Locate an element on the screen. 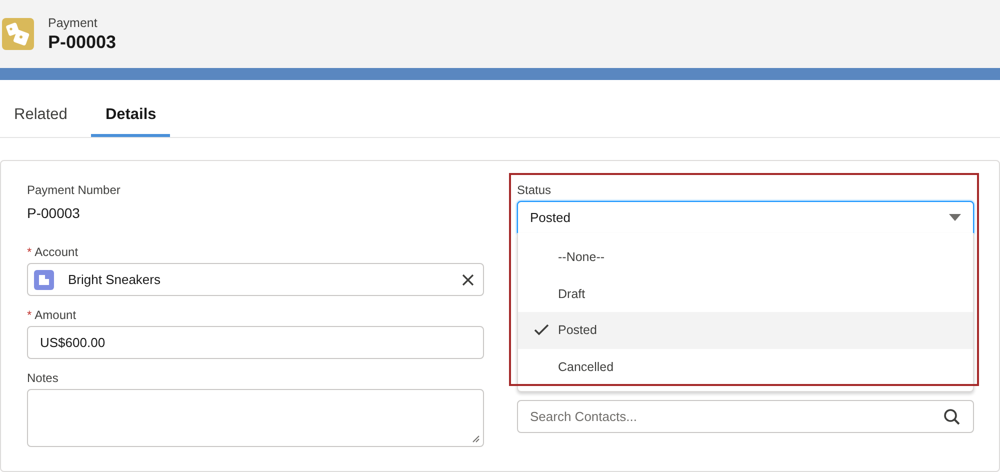 The height and width of the screenshot is (472, 1000). dropdown-option: Cancelled is located at coordinates (745, 366).